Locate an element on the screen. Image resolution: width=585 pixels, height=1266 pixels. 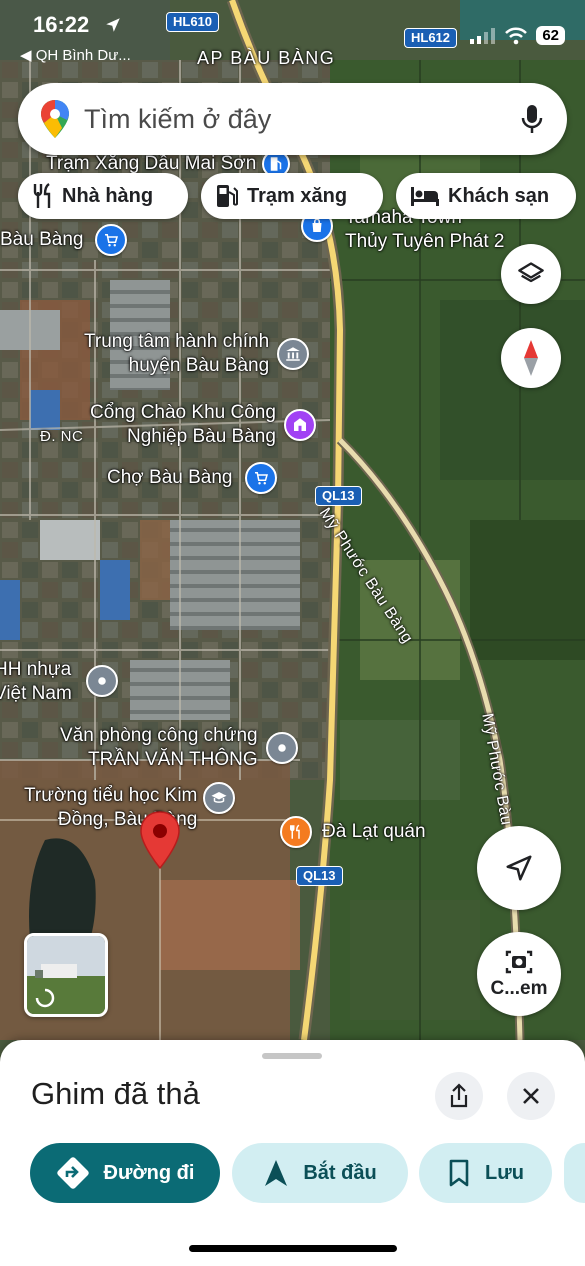
chip-hotels: Khách sạn is located at coordinates (486, 196).